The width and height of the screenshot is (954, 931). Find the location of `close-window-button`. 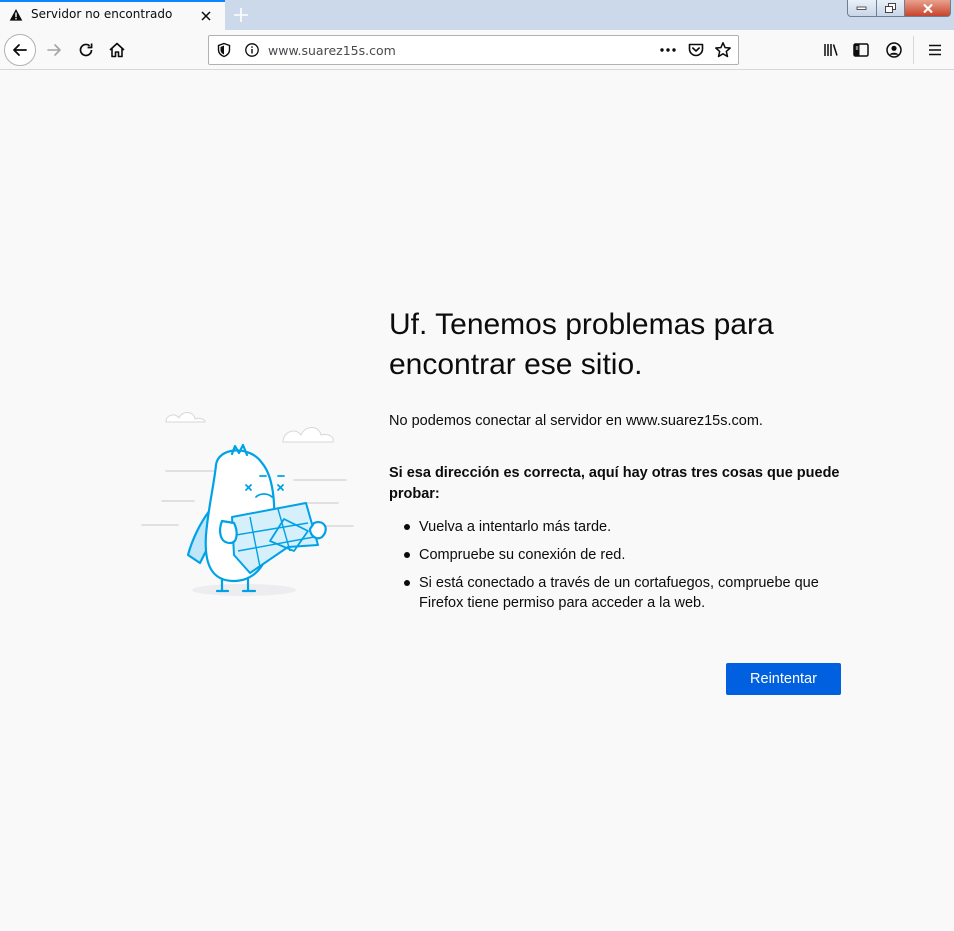

close-window-button is located at coordinates (928, 8).